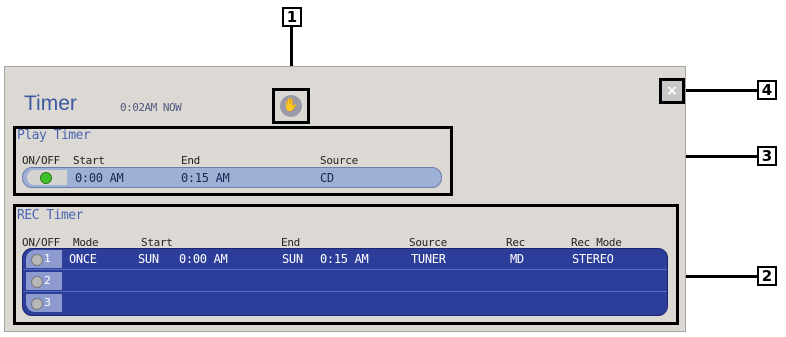 This screenshot has height=337, width=786. Describe the element at coordinates (83, 259) in the screenshot. I see `rec-mode: ONCE` at that location.